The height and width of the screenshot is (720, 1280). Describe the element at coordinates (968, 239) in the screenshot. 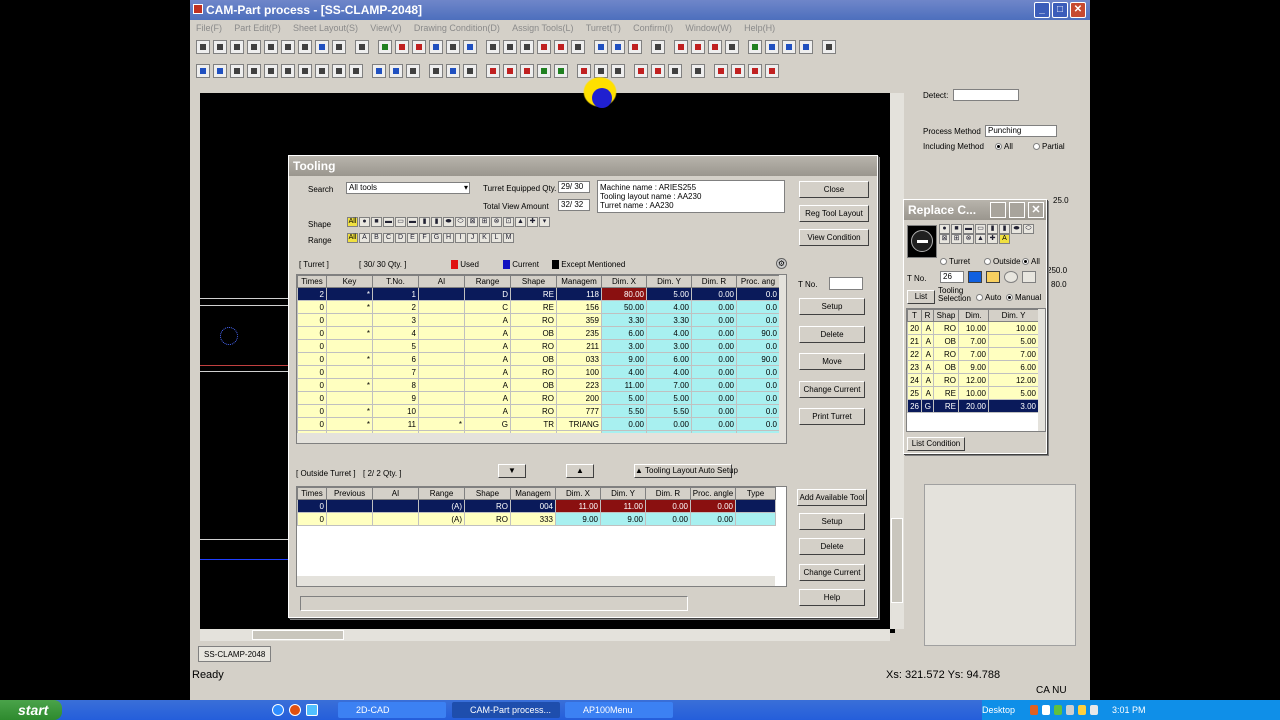

I see `shape-icon: ⊗` at that location.